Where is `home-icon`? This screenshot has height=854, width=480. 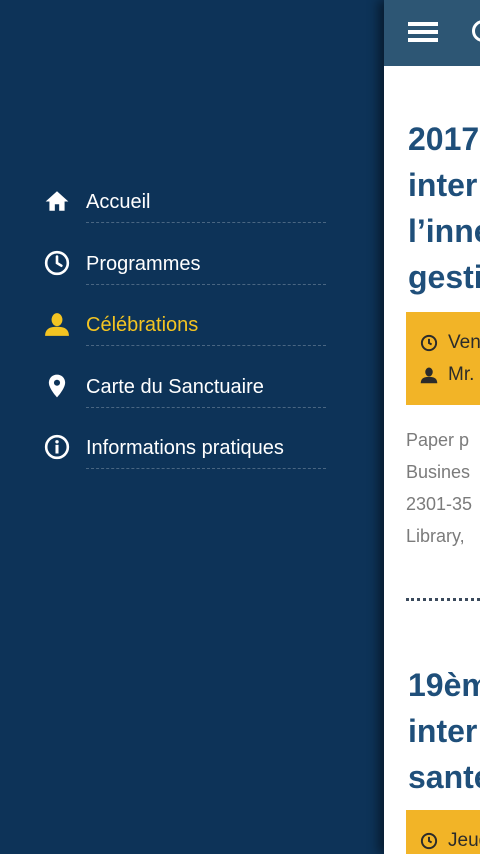
home-icon is located at coordinates (57, 201).